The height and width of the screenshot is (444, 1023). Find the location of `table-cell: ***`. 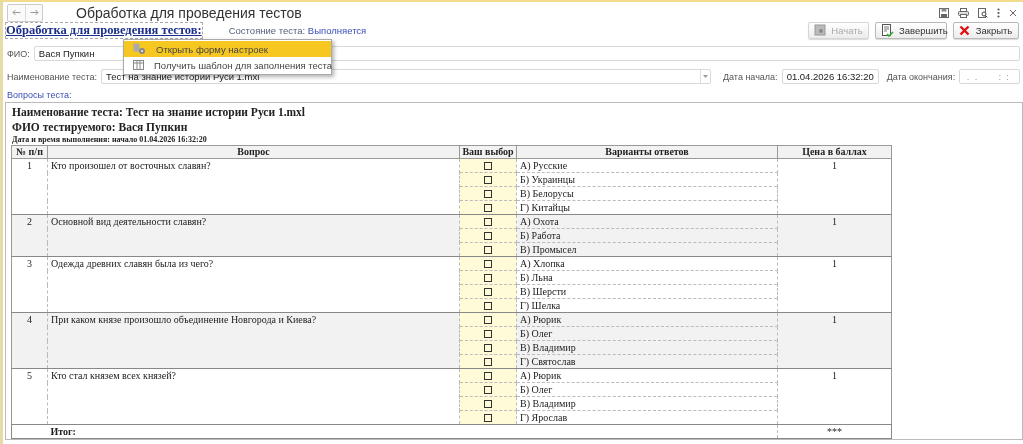

table-cell: *** is located at coordinates (834, 431).